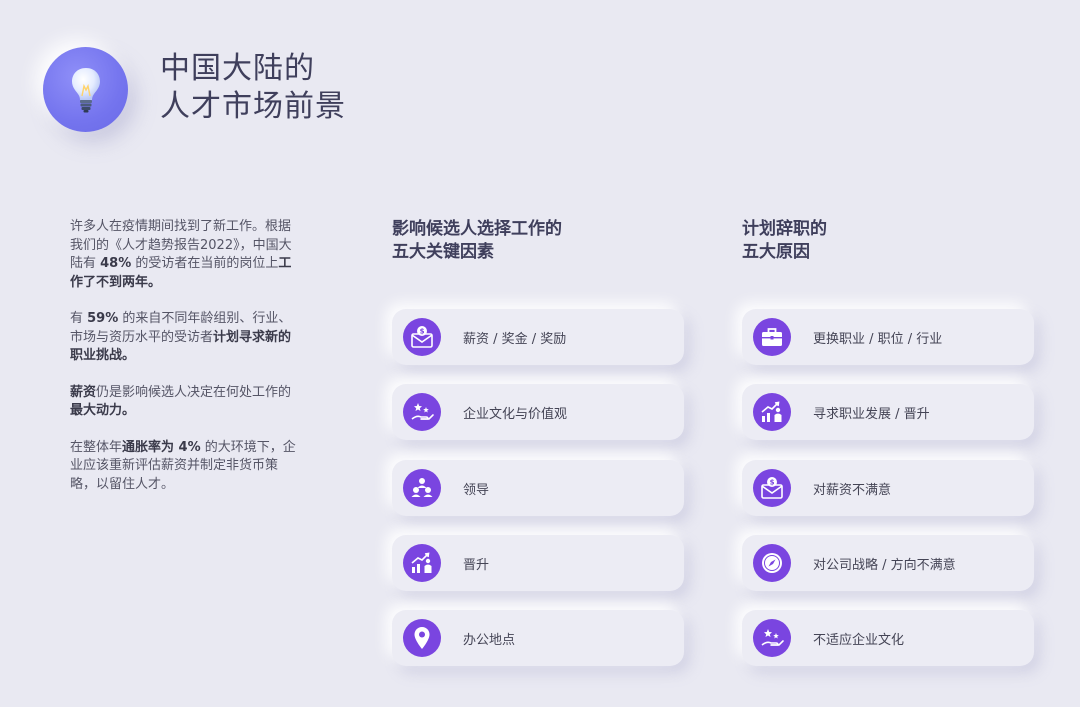 This screenshot has width=1080, height=707. What do you see at coordinates (514, 337) in the screenshot?
I see `factor-label: 薪资 / 奖金 / 奖励` at bounding box center [514, 337].